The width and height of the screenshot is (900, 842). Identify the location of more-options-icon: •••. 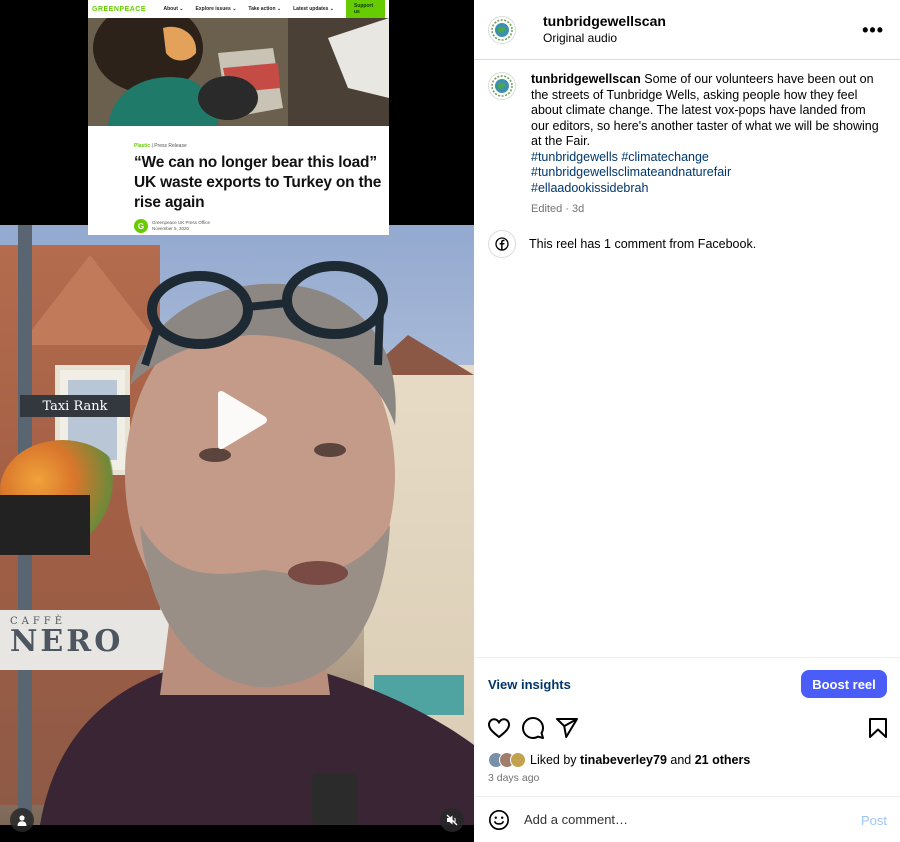
(873, 30).